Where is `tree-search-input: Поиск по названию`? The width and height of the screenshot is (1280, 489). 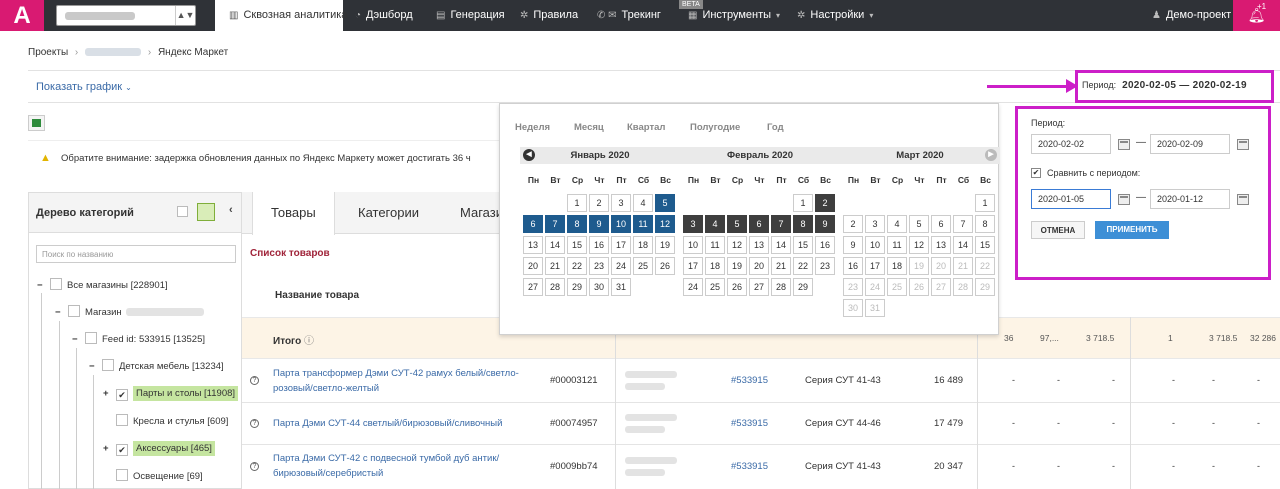 tree-search-input: Поиск по названию is located at coordinates (136, 254).